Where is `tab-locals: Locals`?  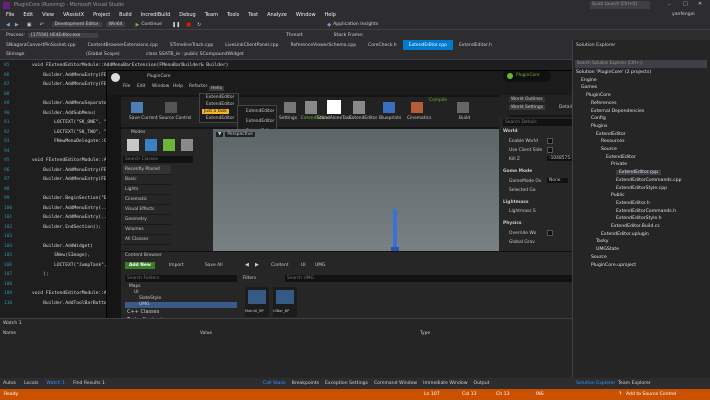
tab-locals: Locals is located at coordinates (31, 383).